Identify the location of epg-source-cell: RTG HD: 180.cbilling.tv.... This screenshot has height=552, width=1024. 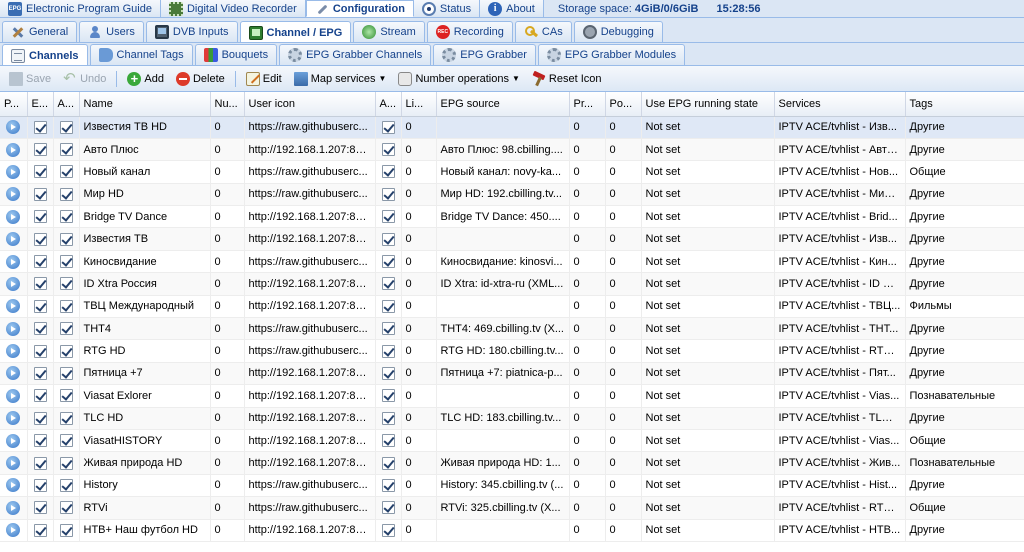
(503, 351).